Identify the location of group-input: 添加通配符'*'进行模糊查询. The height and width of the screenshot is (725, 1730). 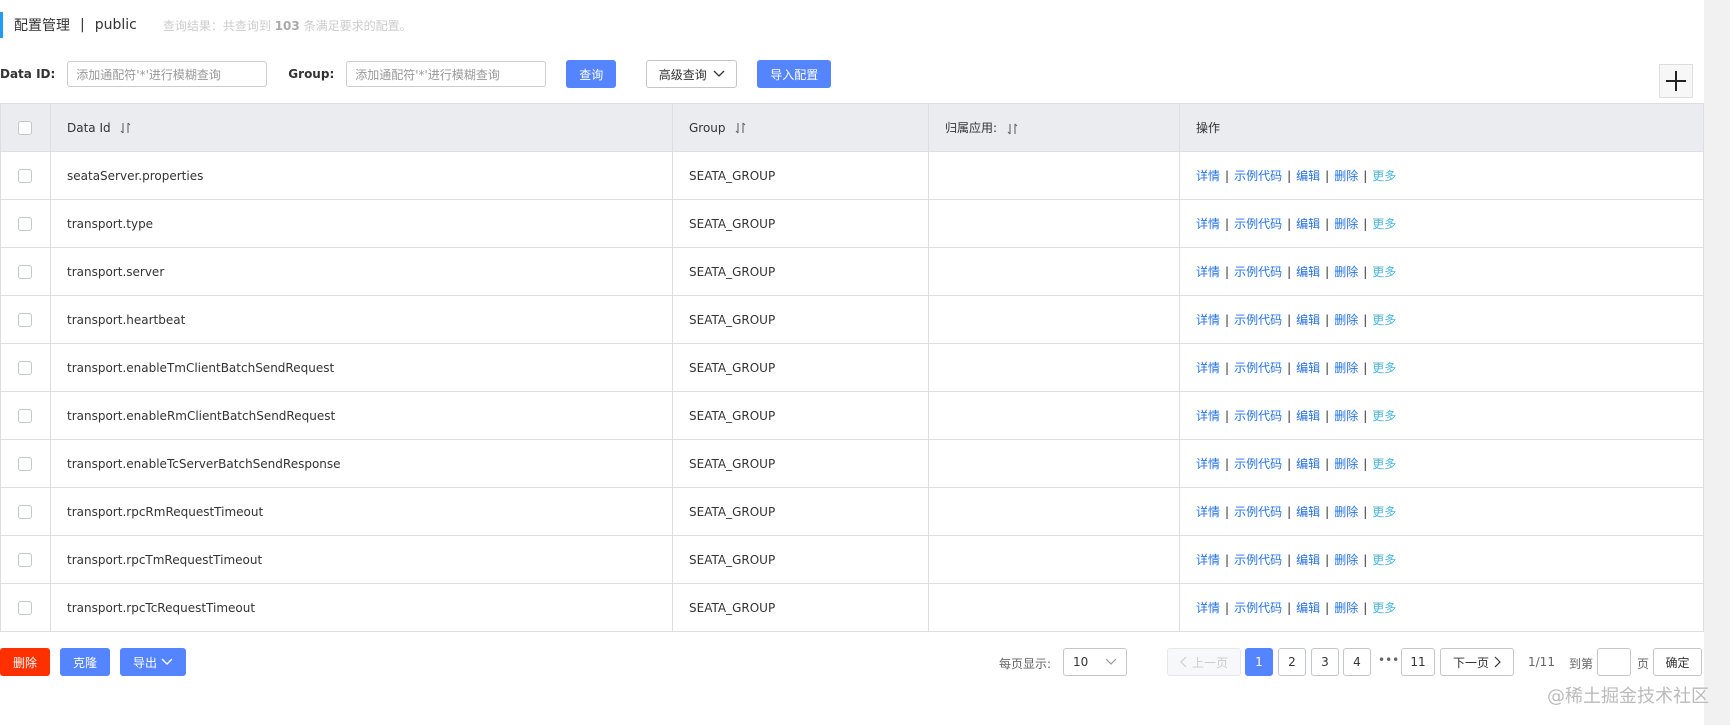
(446, 74).